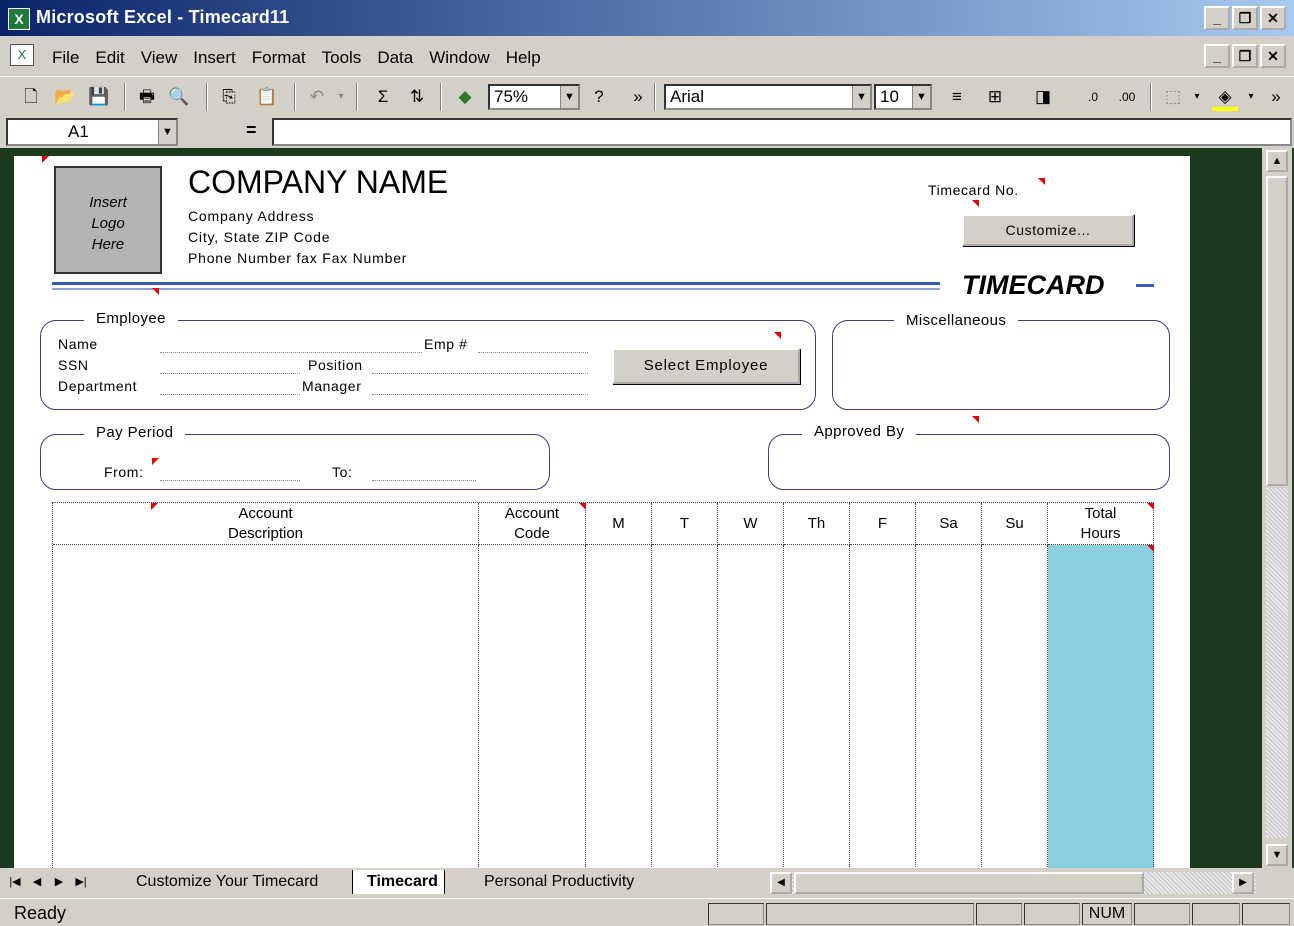 The image size is (1294, 926). What do you see at coordinates (147, 97) in the screenshot?
I see `print-icon: 🖶` at bounding box center [147, 97].